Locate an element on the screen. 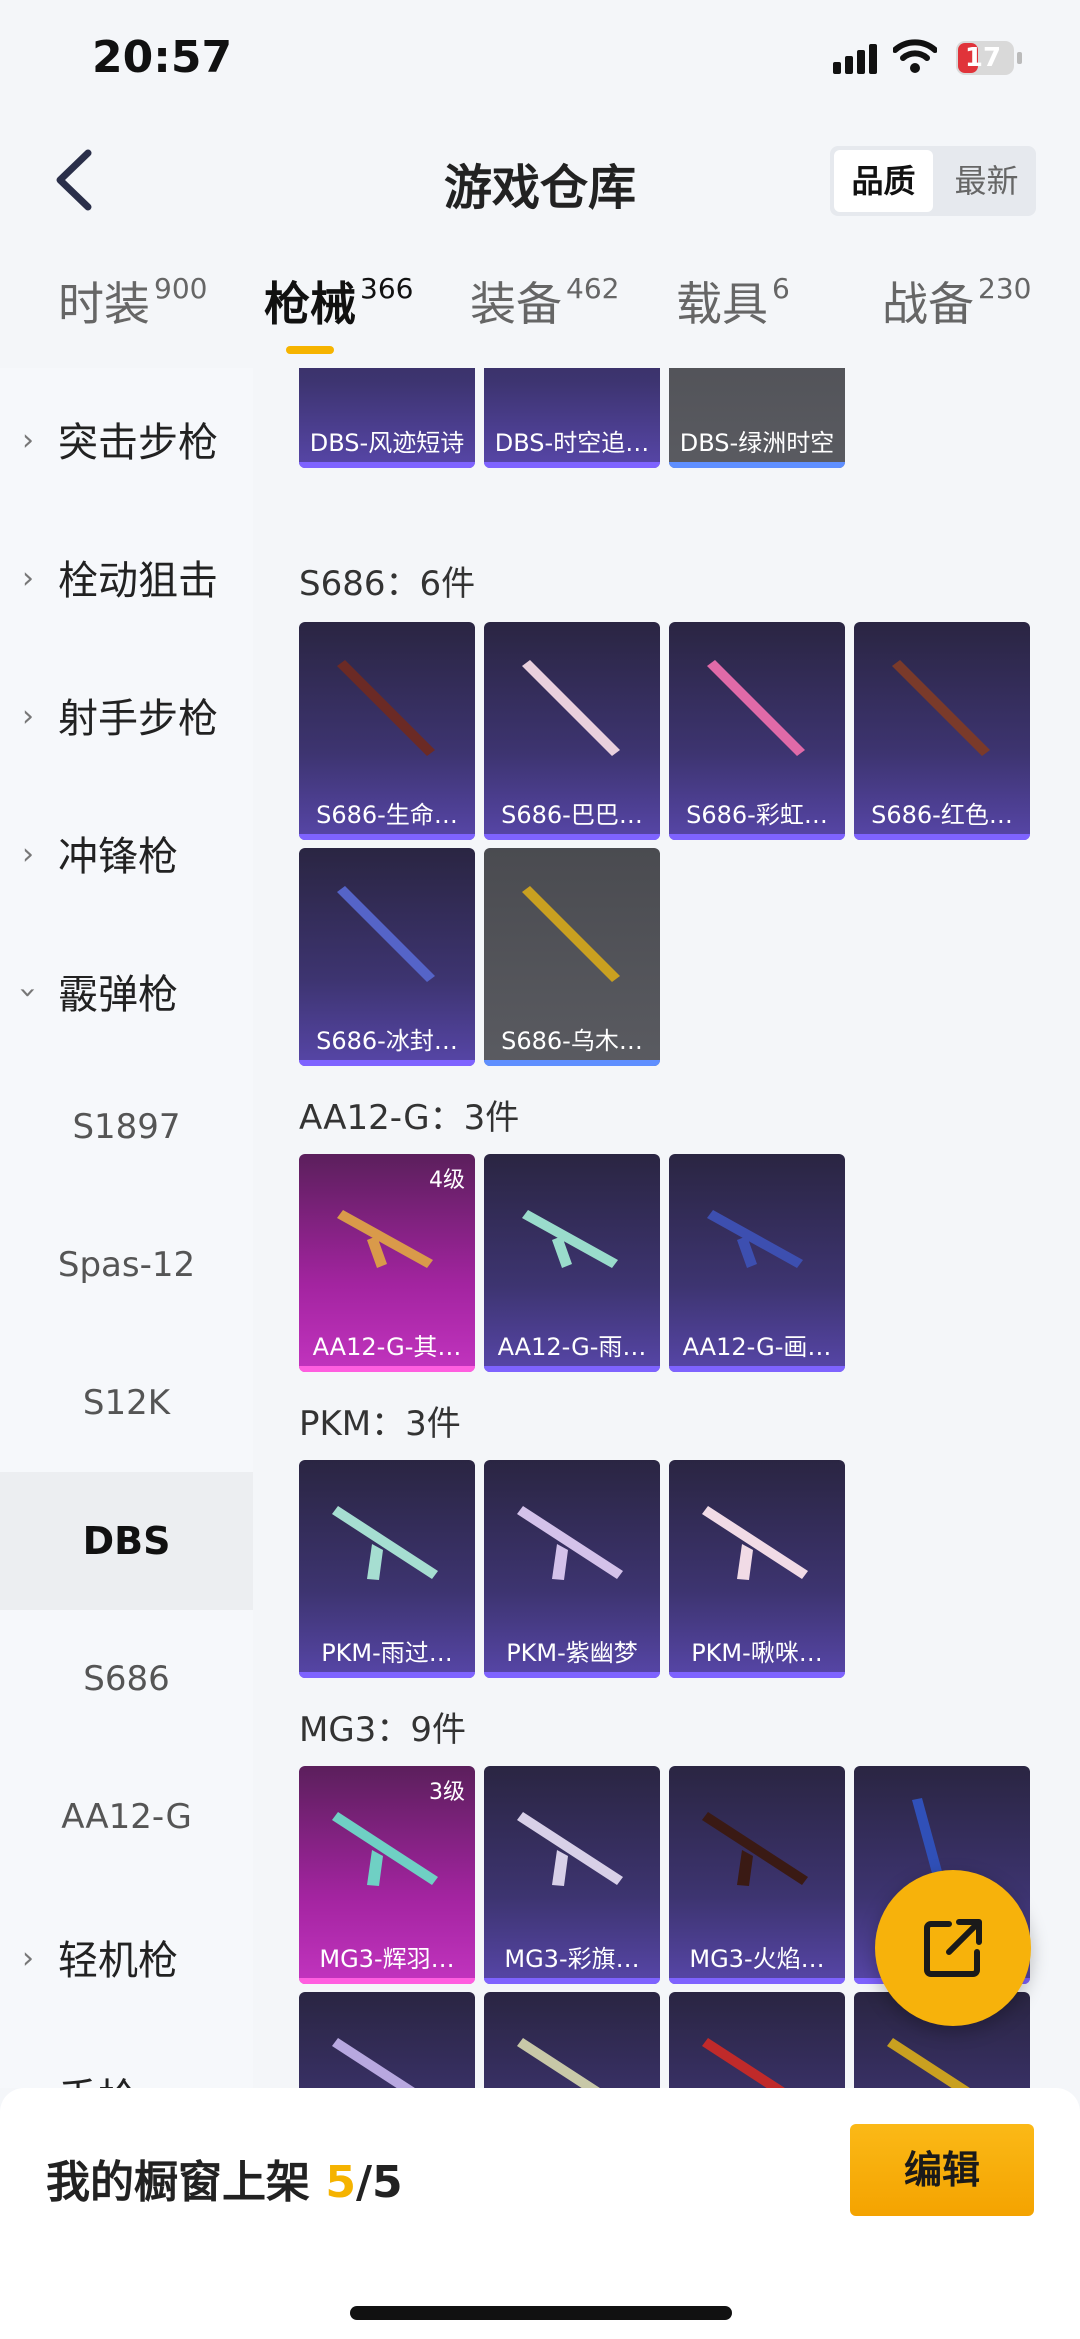 The height and width of the screenshot is (2339, 1080). item-card: DBS-绿洲时空 is located at coordinates (757, 418).